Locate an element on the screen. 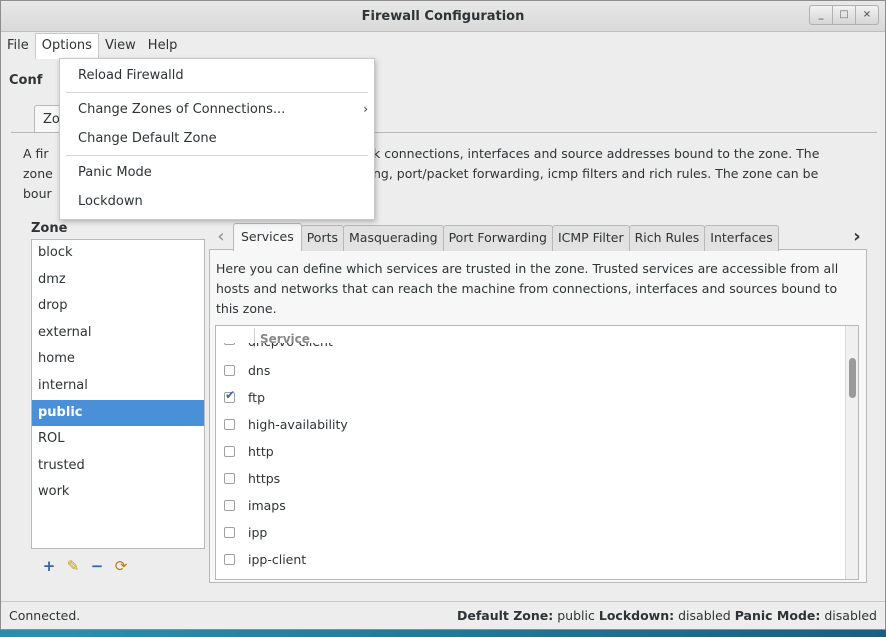  scrollbar-thumb is located at coordinates (852, 378).